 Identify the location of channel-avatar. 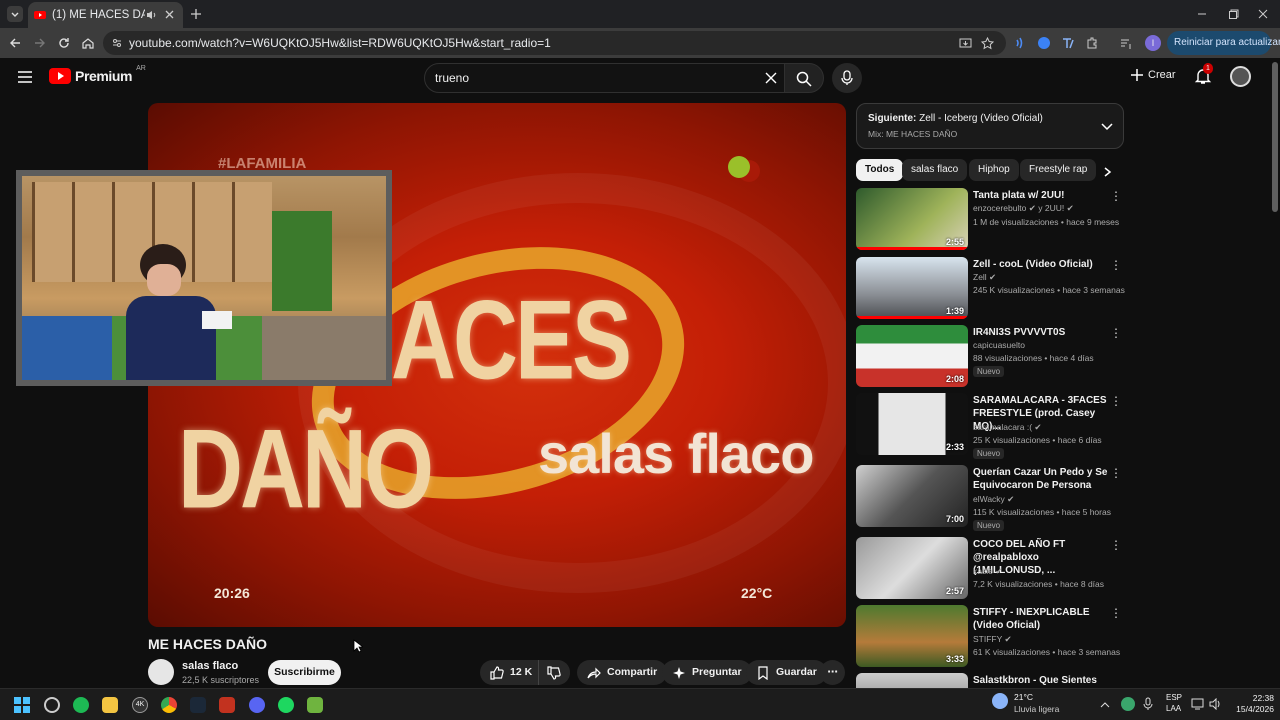
(161, 672).